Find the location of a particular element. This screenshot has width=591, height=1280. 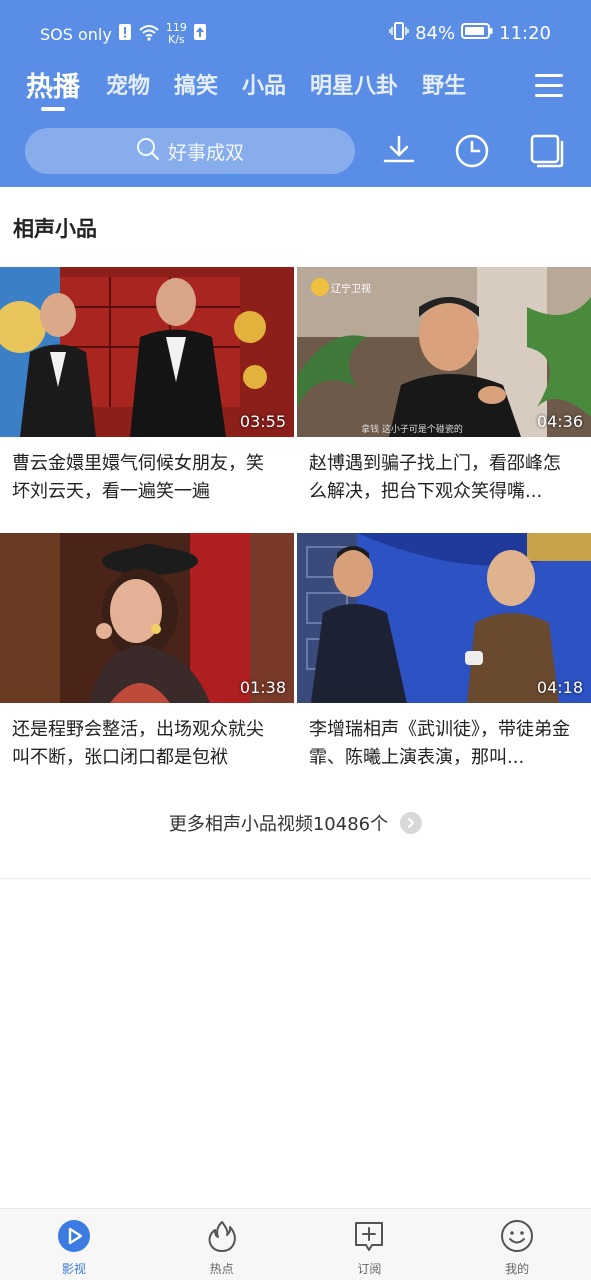

nav-item-hot: 热点 is located at coordinates (222, 1244).